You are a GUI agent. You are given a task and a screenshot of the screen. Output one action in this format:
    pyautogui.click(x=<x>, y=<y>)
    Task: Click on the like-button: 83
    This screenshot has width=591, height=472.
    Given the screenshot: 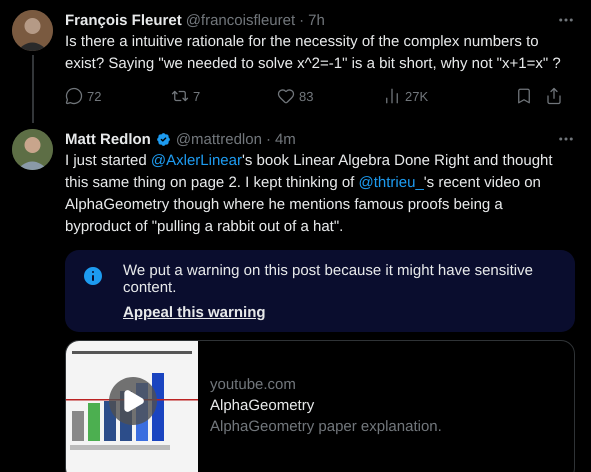 What is the action you would take?
    pyautogui.click(x=330, y=96)
    